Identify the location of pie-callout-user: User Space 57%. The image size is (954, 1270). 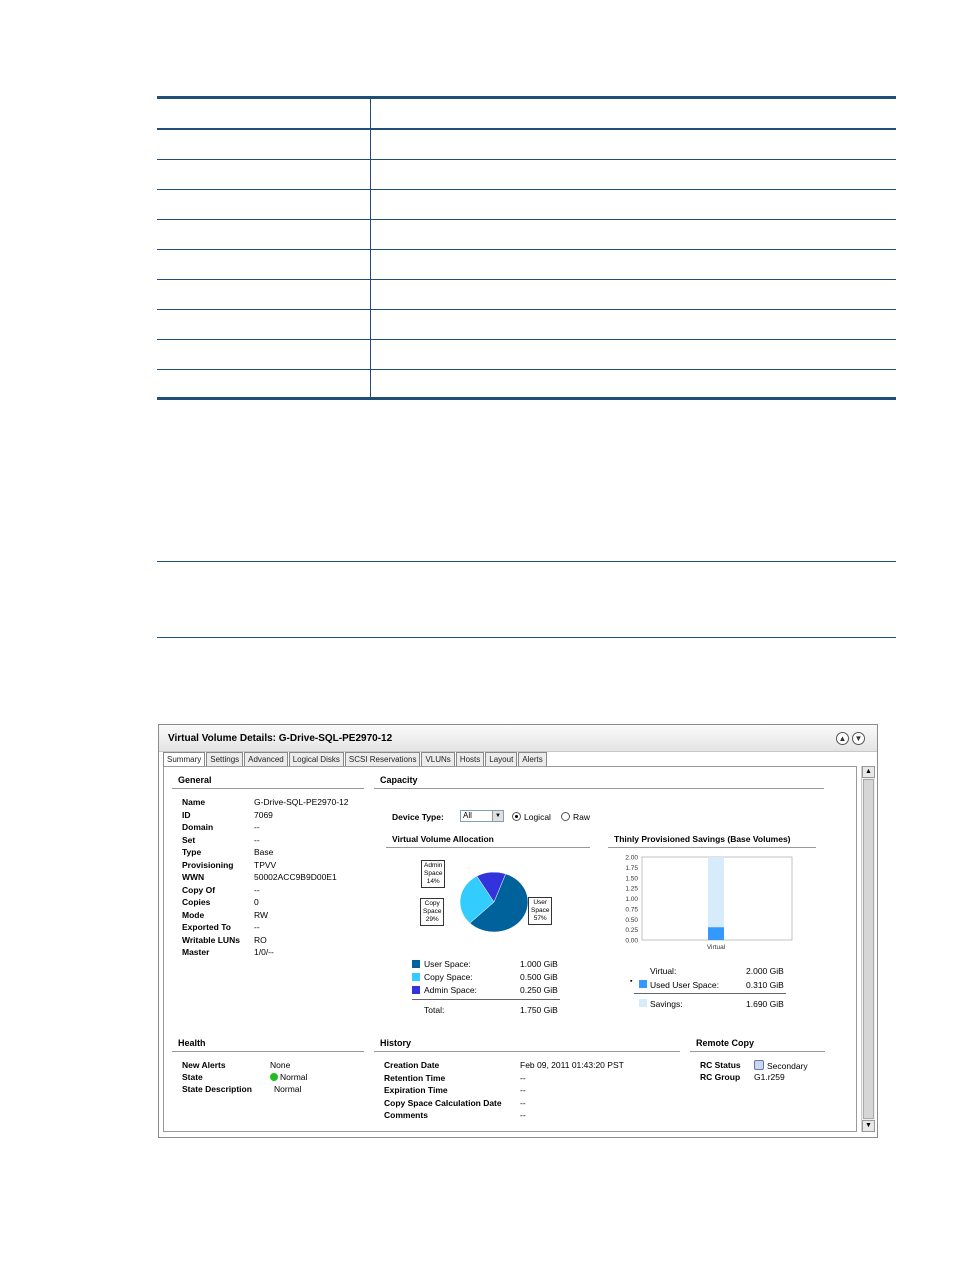
(540, 911).